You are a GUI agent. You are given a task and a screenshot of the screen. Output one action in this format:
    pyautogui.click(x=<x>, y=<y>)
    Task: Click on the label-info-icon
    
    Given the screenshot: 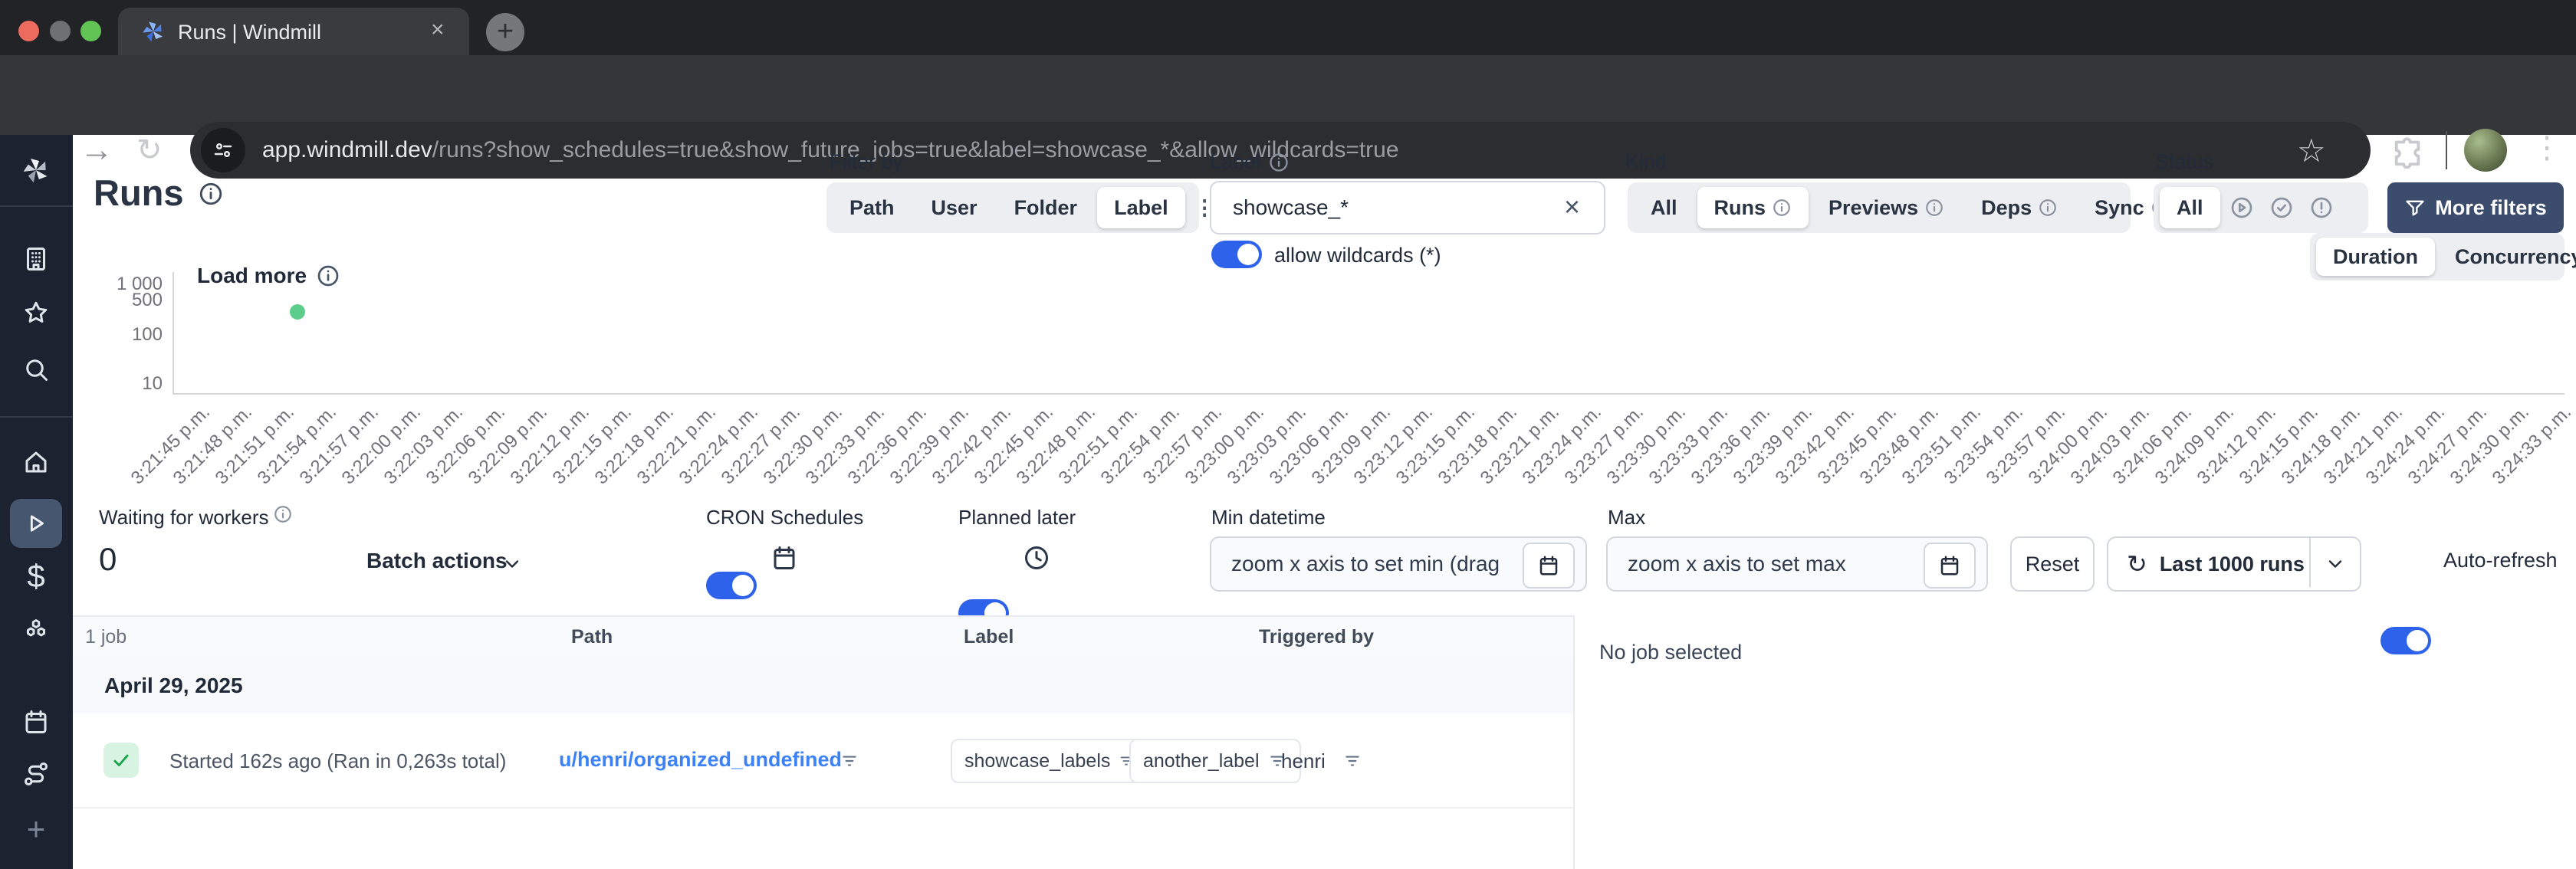 What is the action you would take?
    pyautogui.click(x=1279, y=162)
    